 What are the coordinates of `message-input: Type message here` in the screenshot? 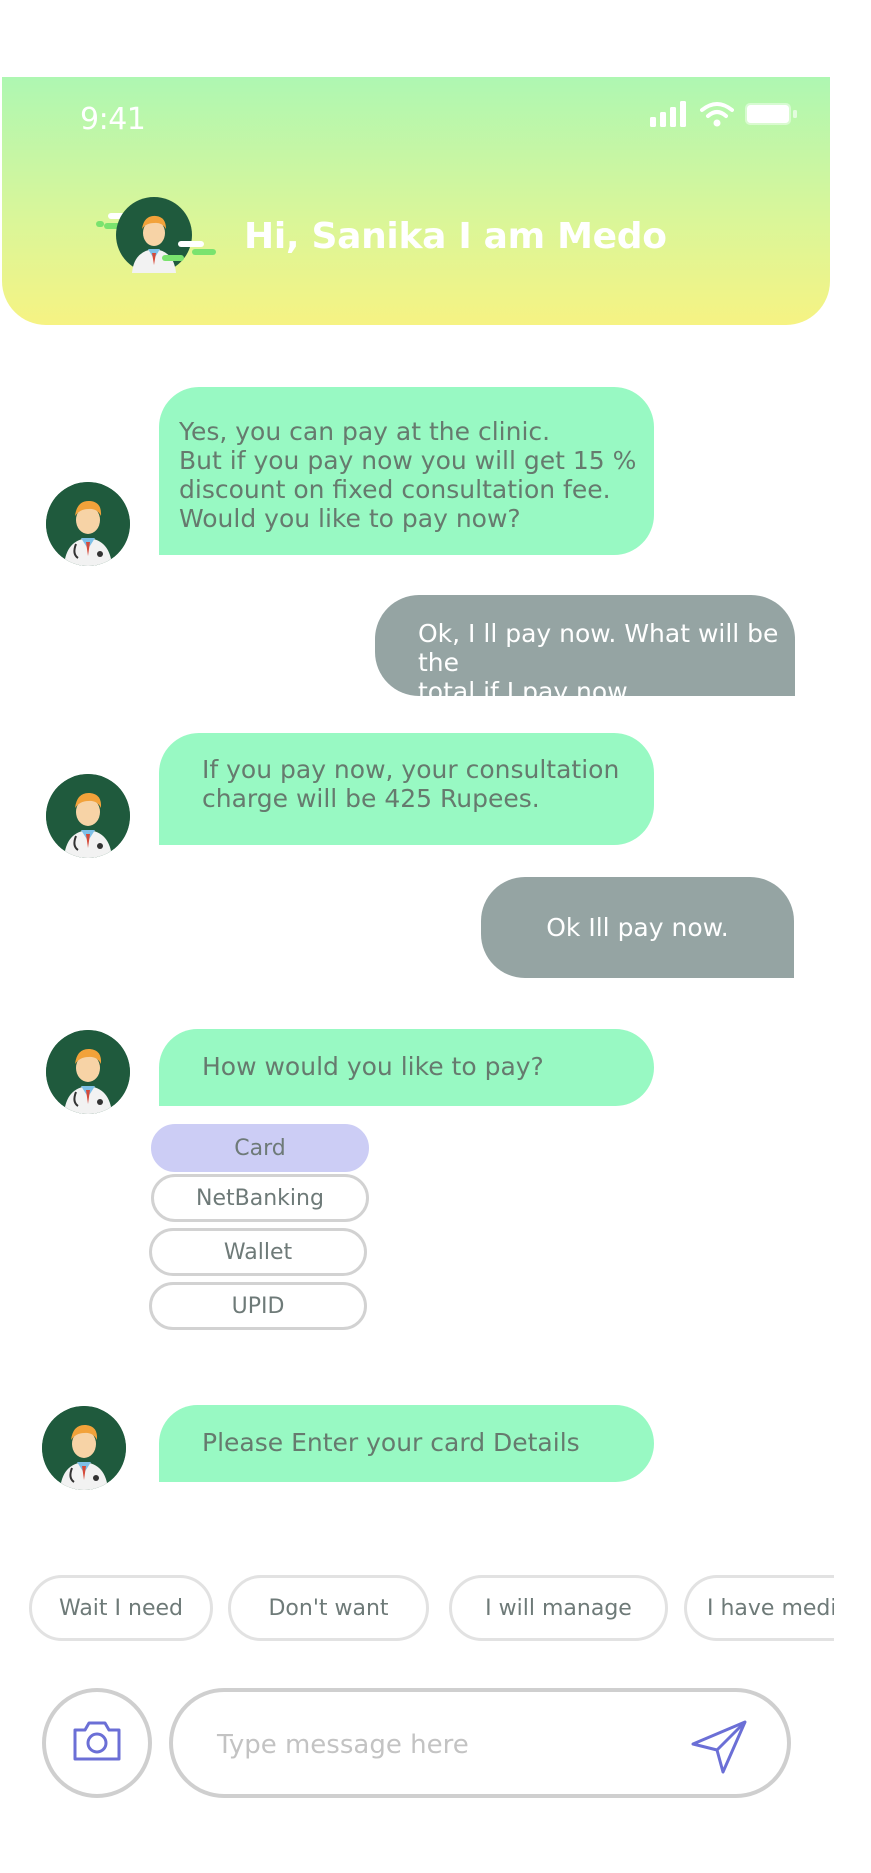 It's located at (480, 1743).